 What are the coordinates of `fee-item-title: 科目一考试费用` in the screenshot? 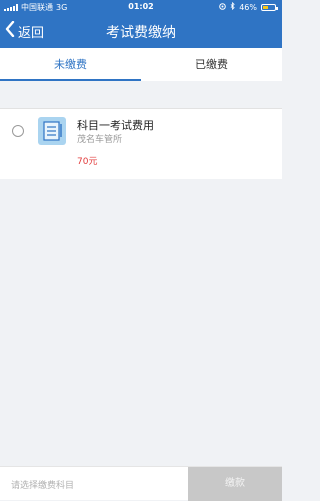 It's located at (115, 125).